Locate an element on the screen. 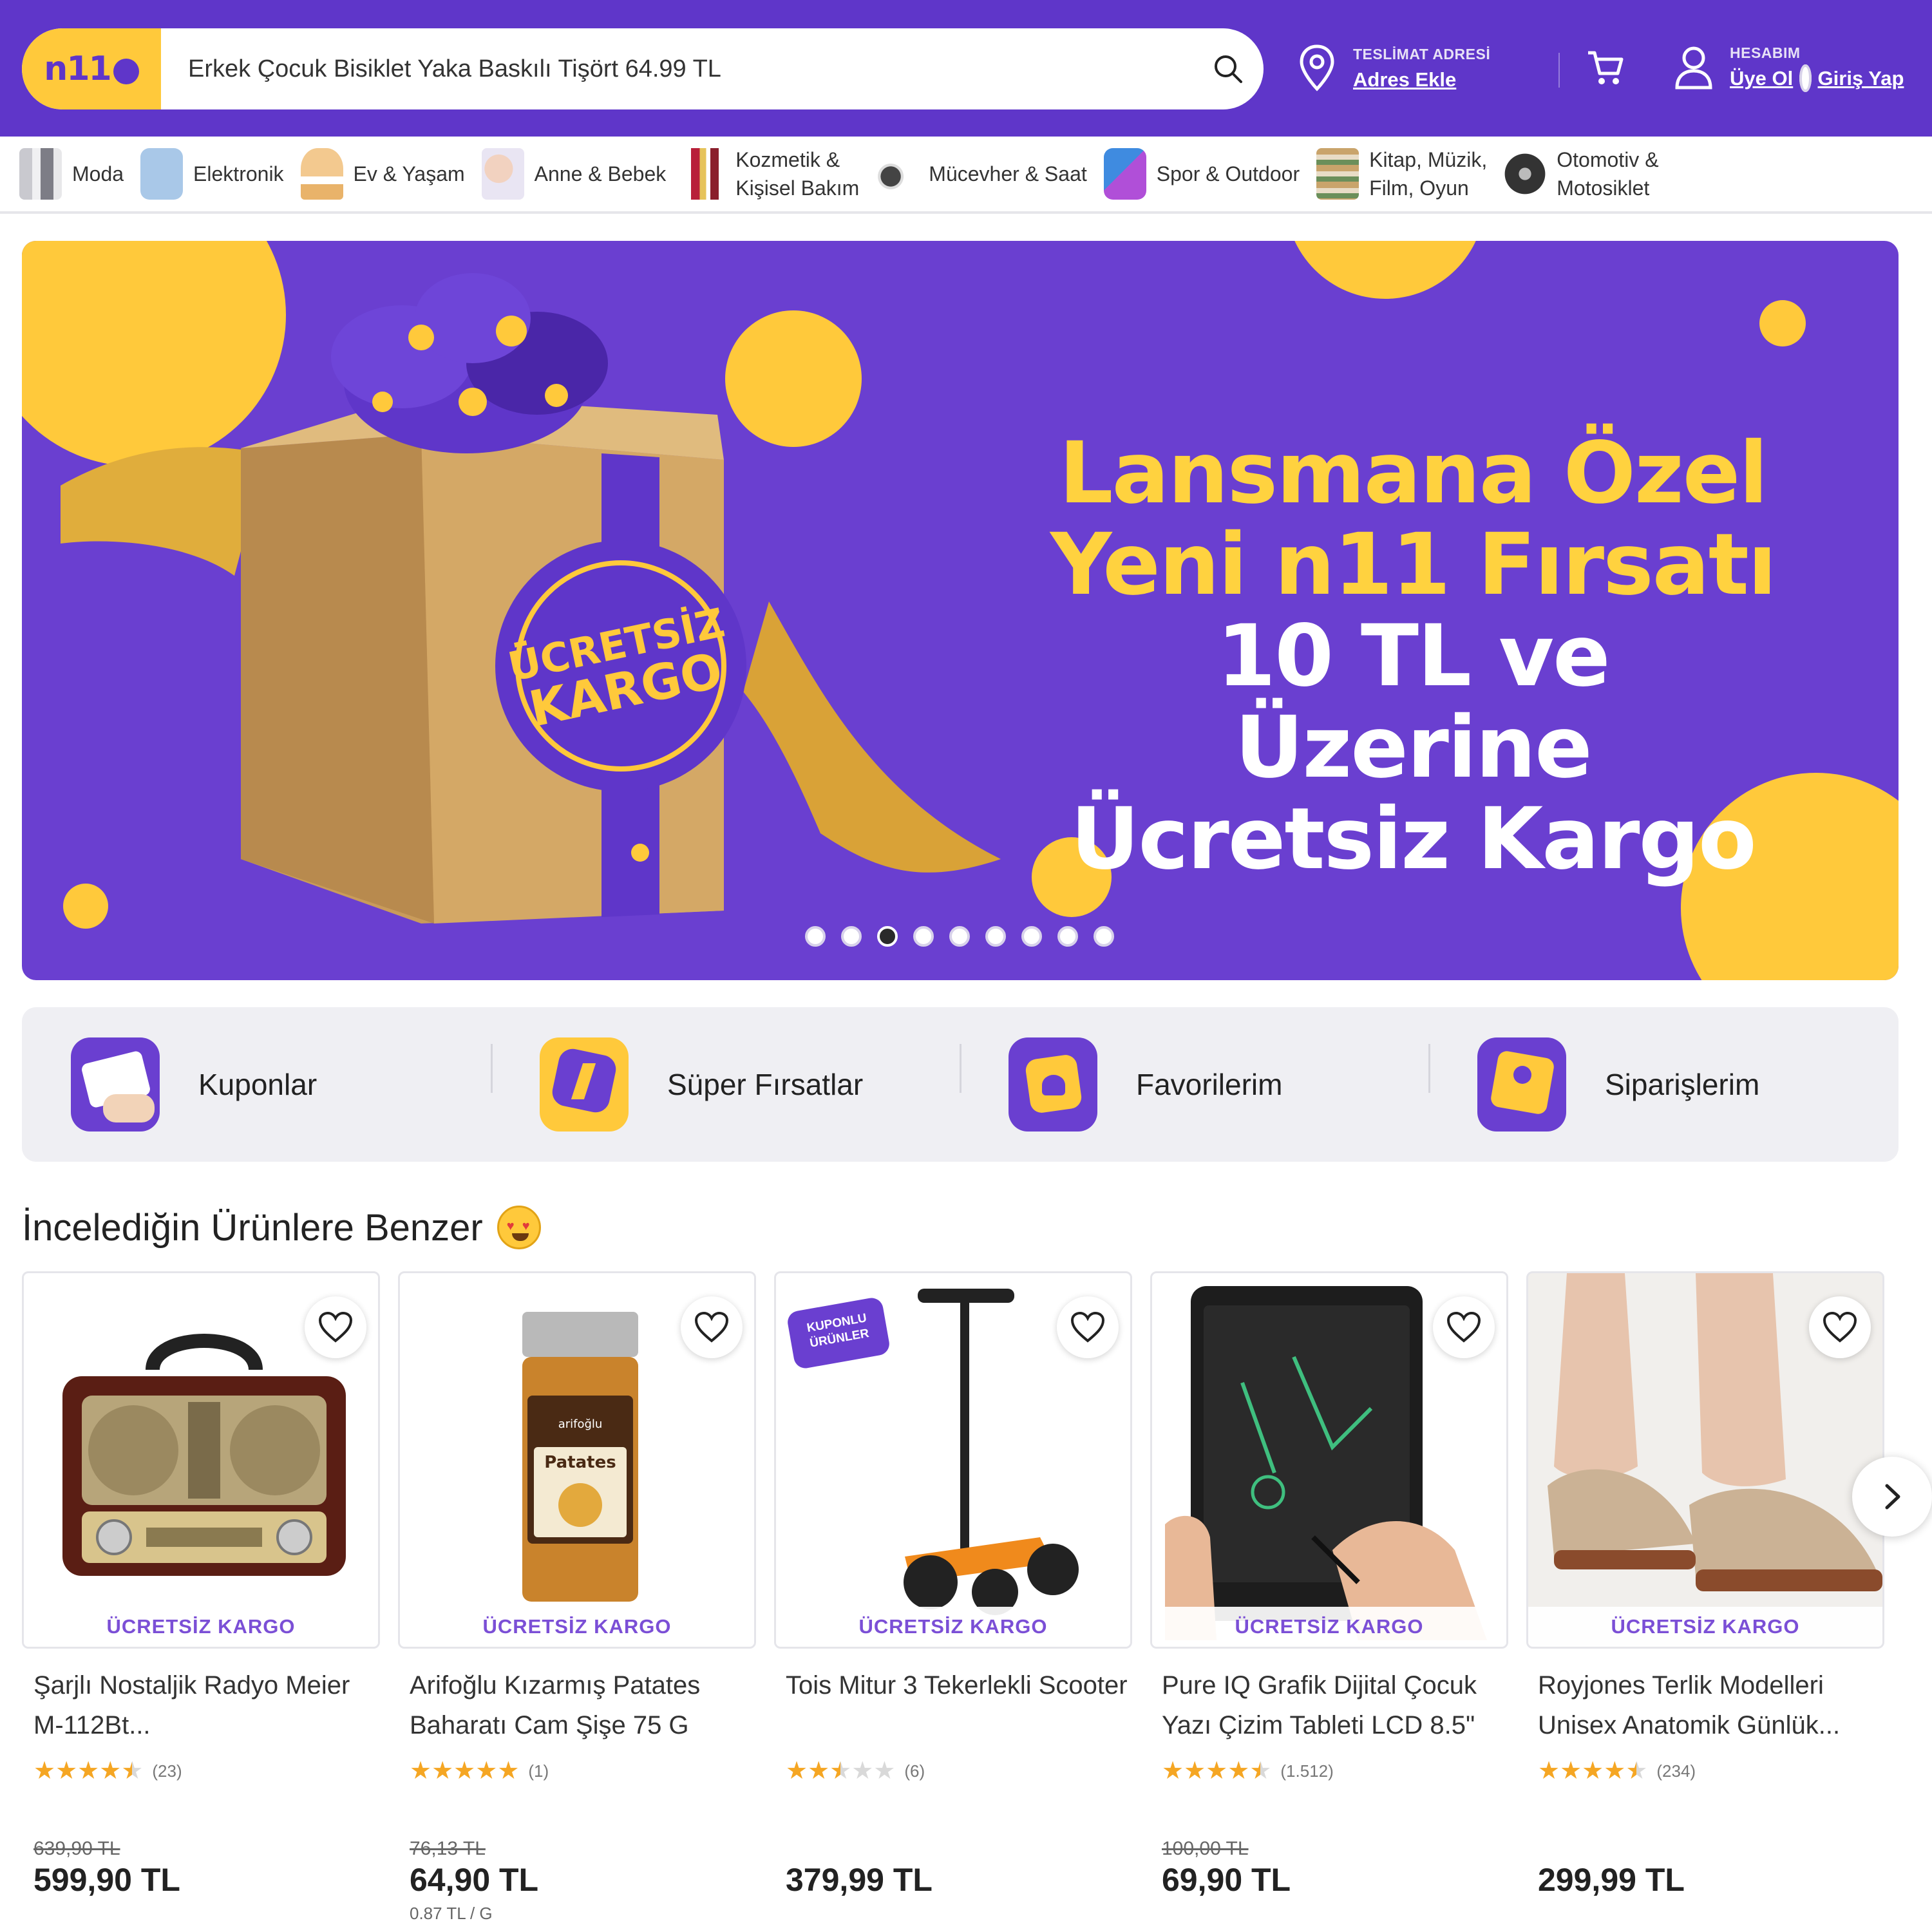 Image resolution: width=1932 pixels, height=1932 pixels. quick-link-label: Kuponlar is located at coordinates (257, 1084).